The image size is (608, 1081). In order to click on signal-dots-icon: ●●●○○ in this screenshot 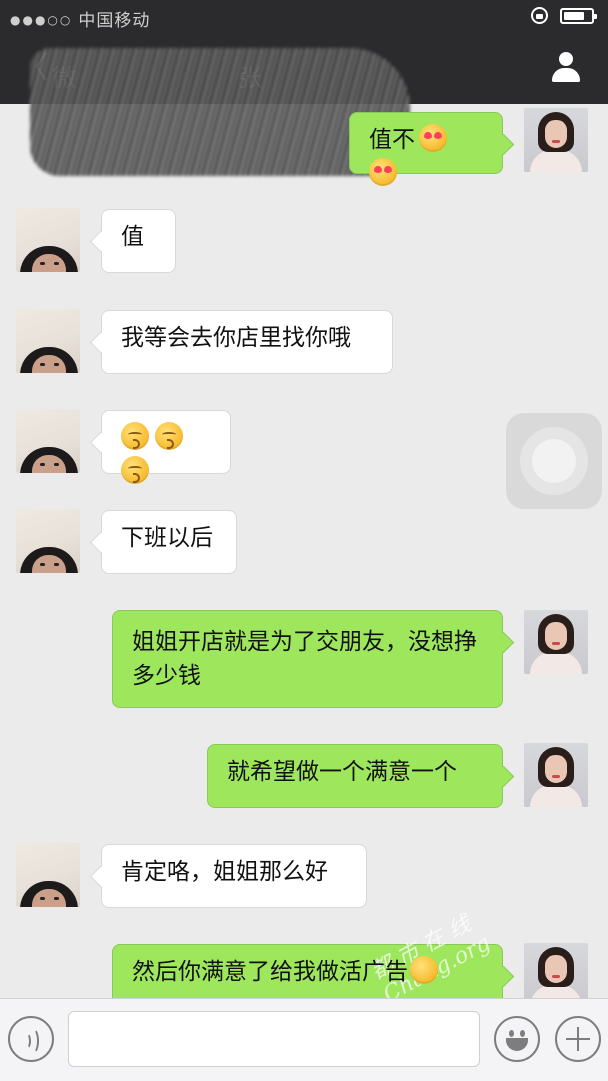, I will do `click(41, 20)`.